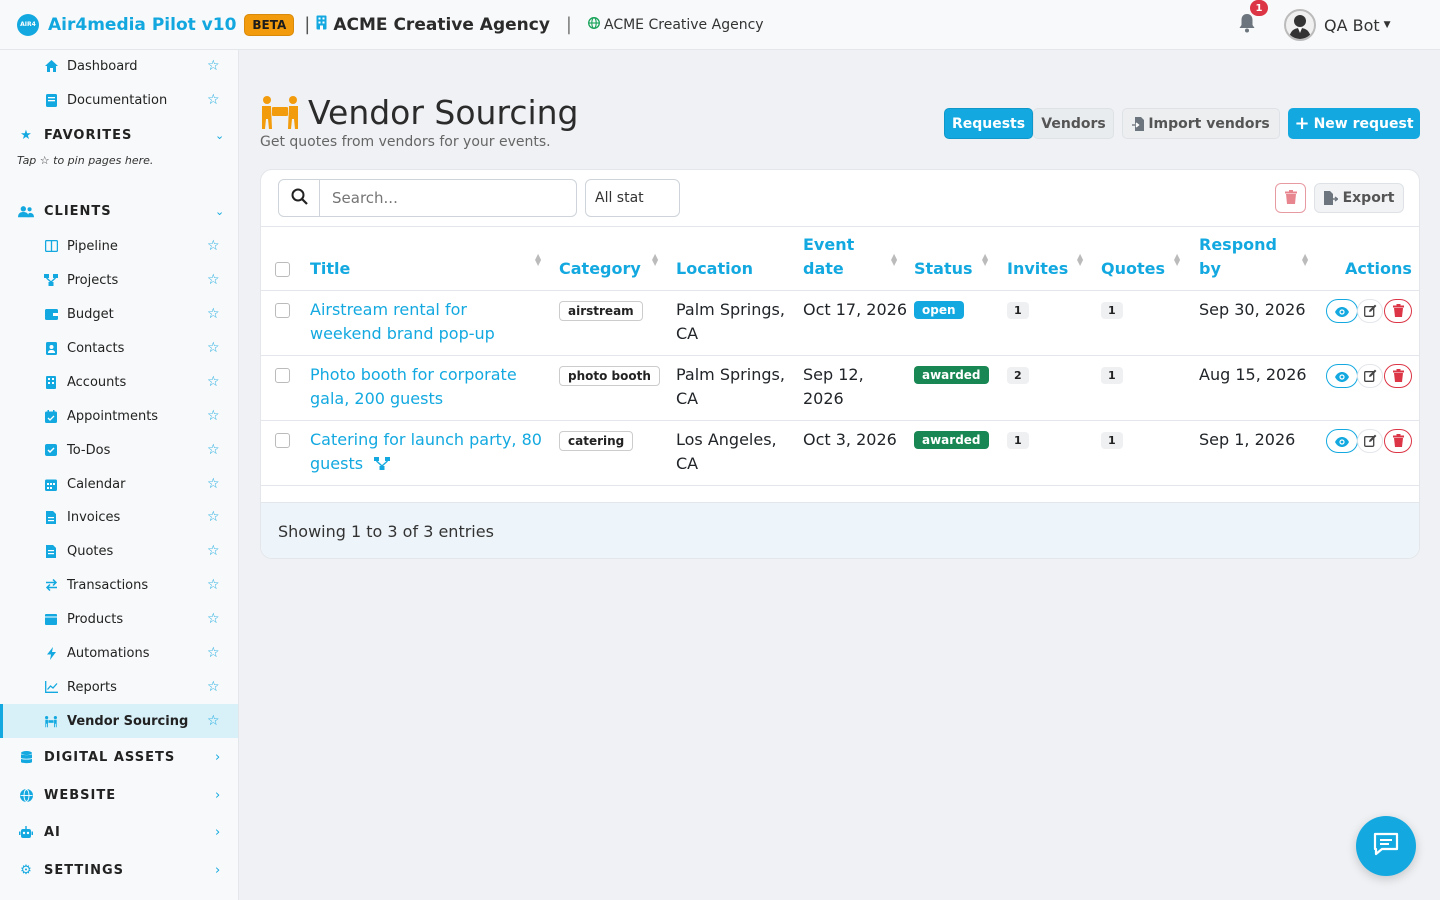 The height and width of the screenshot is (900, 1440). Describe the element at coordinates (119, 585) in the screenshot. I see `sidebar-item-transactions: Transactions ☆` at that location.